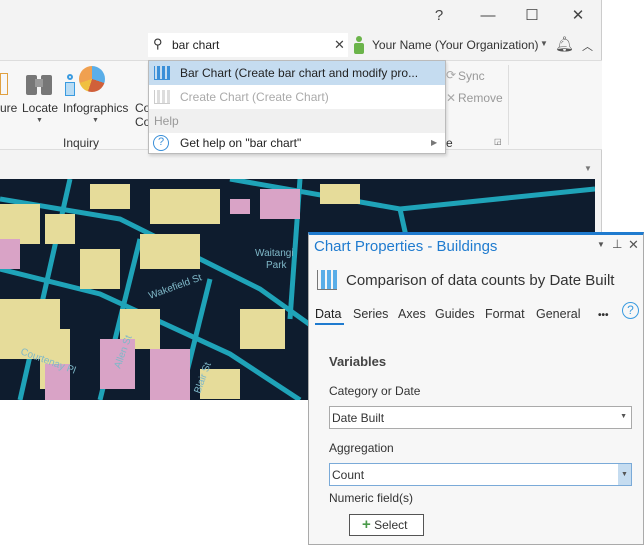 This screenshot has width=644, height=545. Describe the element at coordinates (578, 16) in the screenshot. I see `close-button: ✕` at that location.